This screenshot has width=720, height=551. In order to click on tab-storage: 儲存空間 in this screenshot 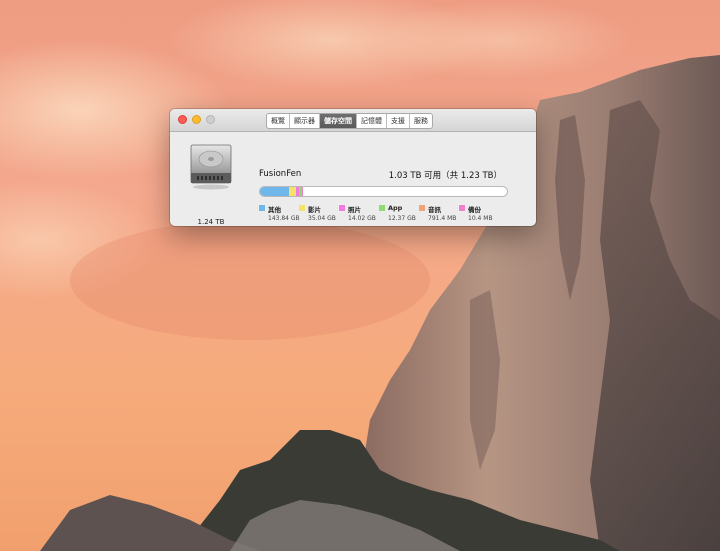, I will do `click(338, 121)`.